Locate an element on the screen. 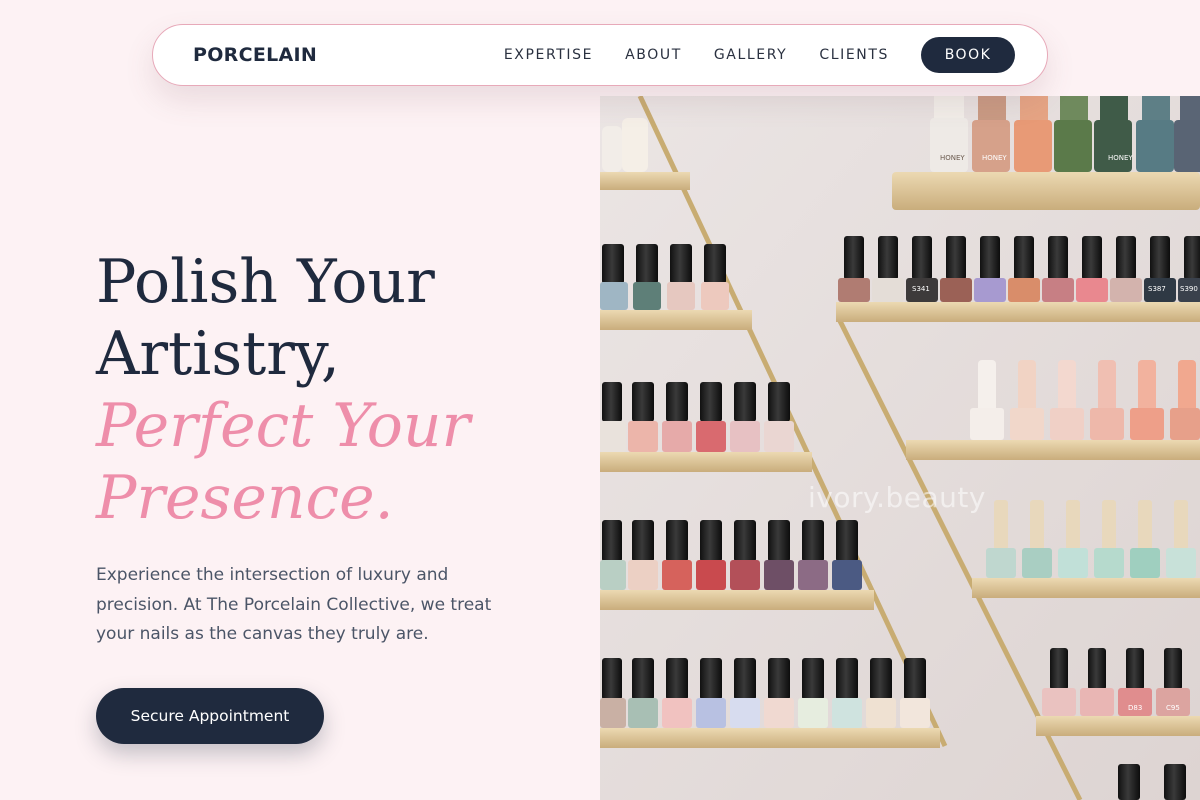 The width and height of the screenshot is (1200, 800). svg-text: S387 is located at coordinates (1157, 289).